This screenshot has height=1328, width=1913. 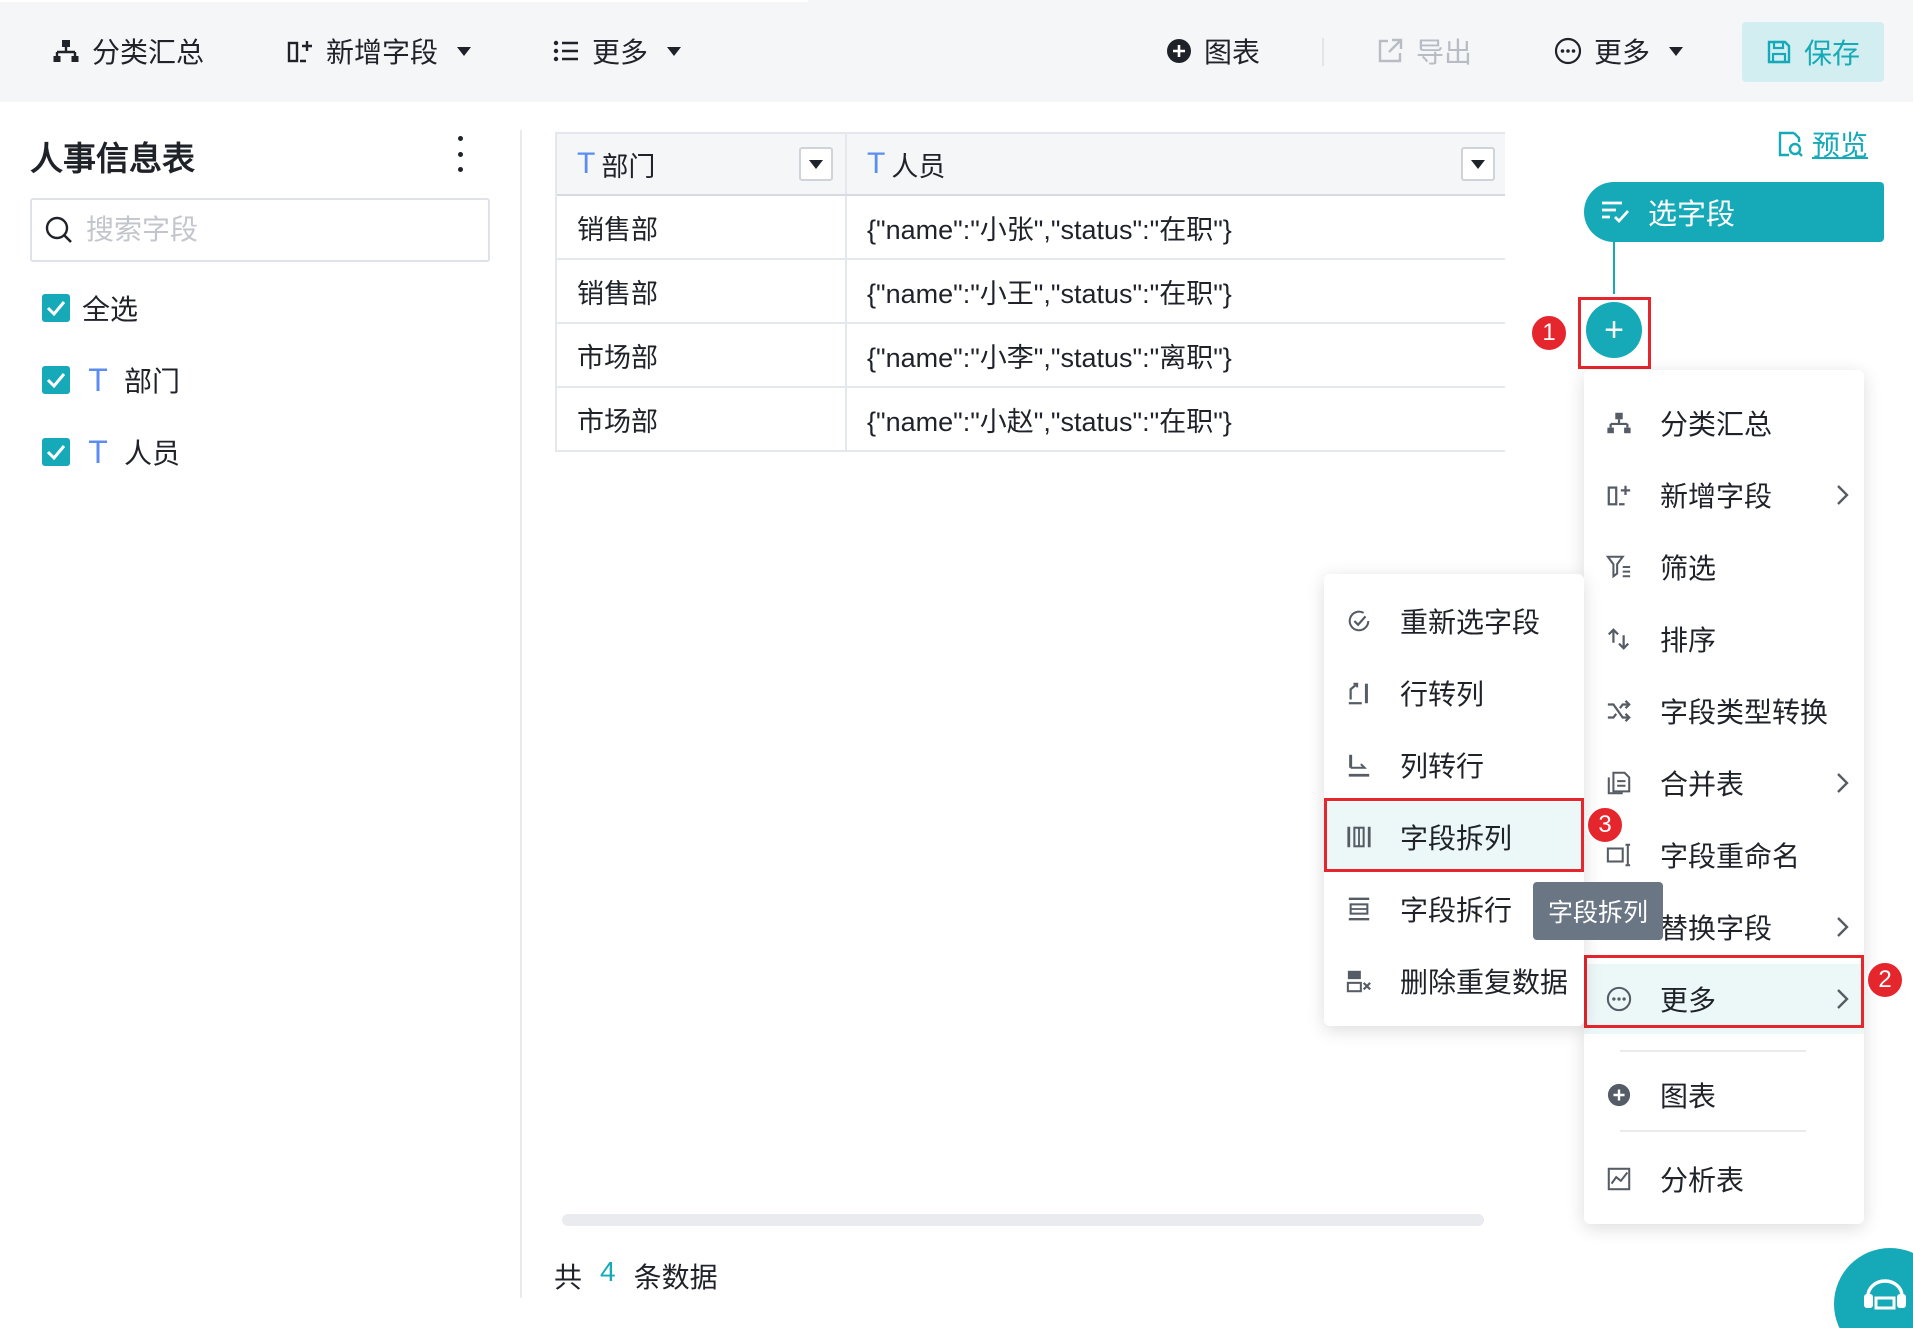 I want to click on save-button: 保存, so click(x=1813, y=52).